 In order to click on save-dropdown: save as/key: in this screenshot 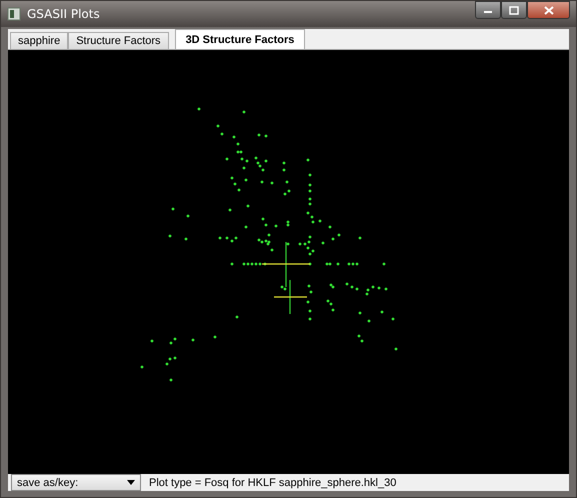, I will do `click(76, 482)`.